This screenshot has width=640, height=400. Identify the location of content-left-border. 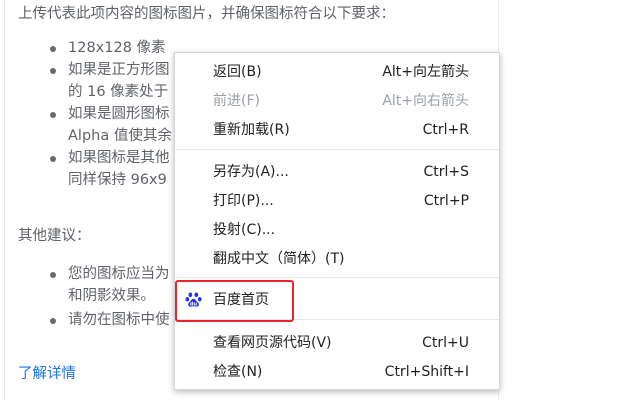
(4, 200).